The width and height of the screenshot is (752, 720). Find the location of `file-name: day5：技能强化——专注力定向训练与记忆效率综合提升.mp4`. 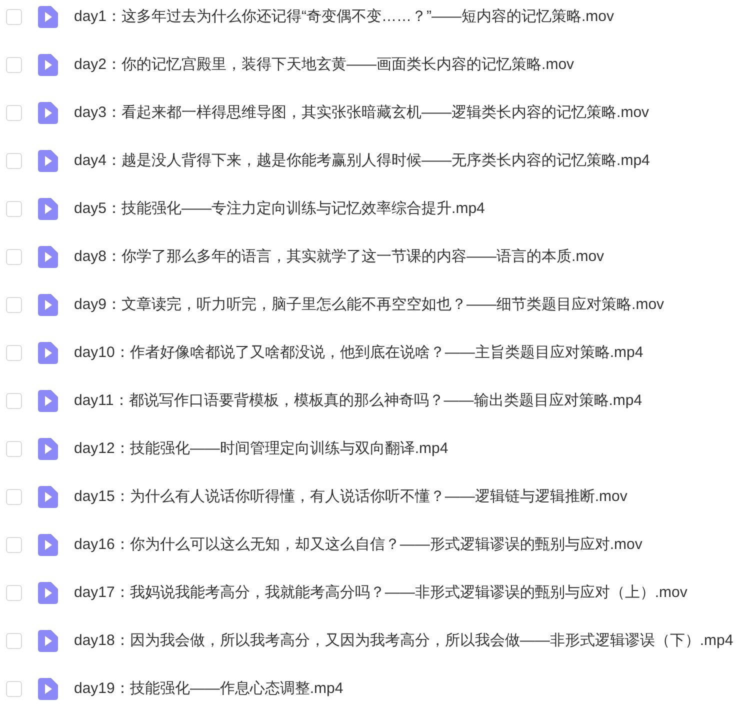

file-name: day5：技能强化——专注力定向训练与记忆效率综合提升.mp4 is located at coordinates (279, 209).